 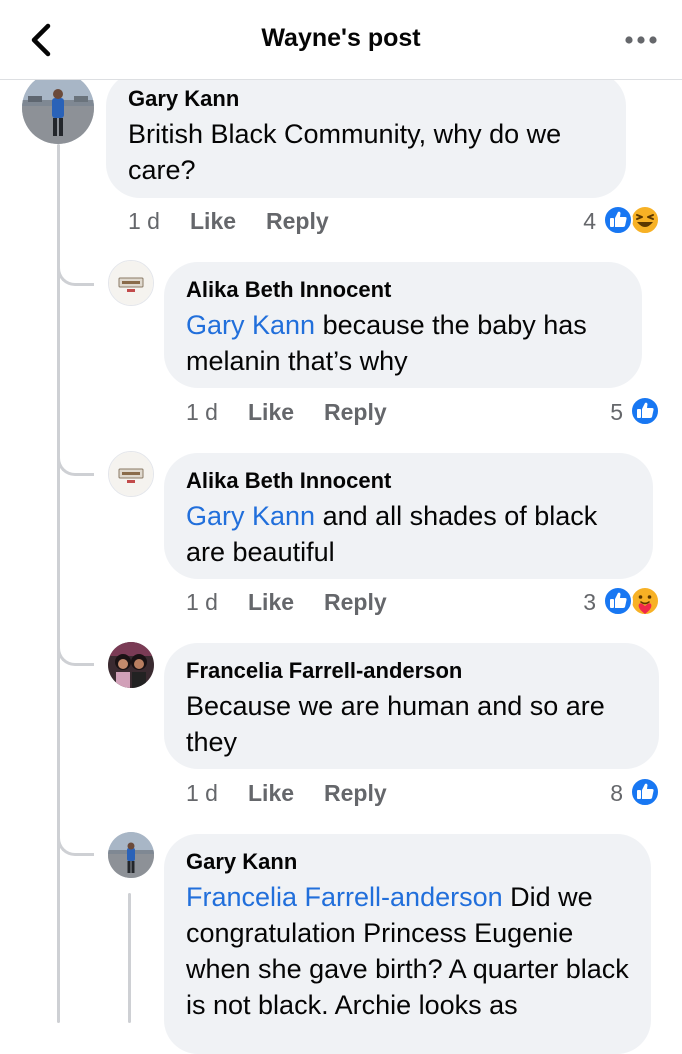 I want to click on reaction-count: 4, so click(x=581, y=221).